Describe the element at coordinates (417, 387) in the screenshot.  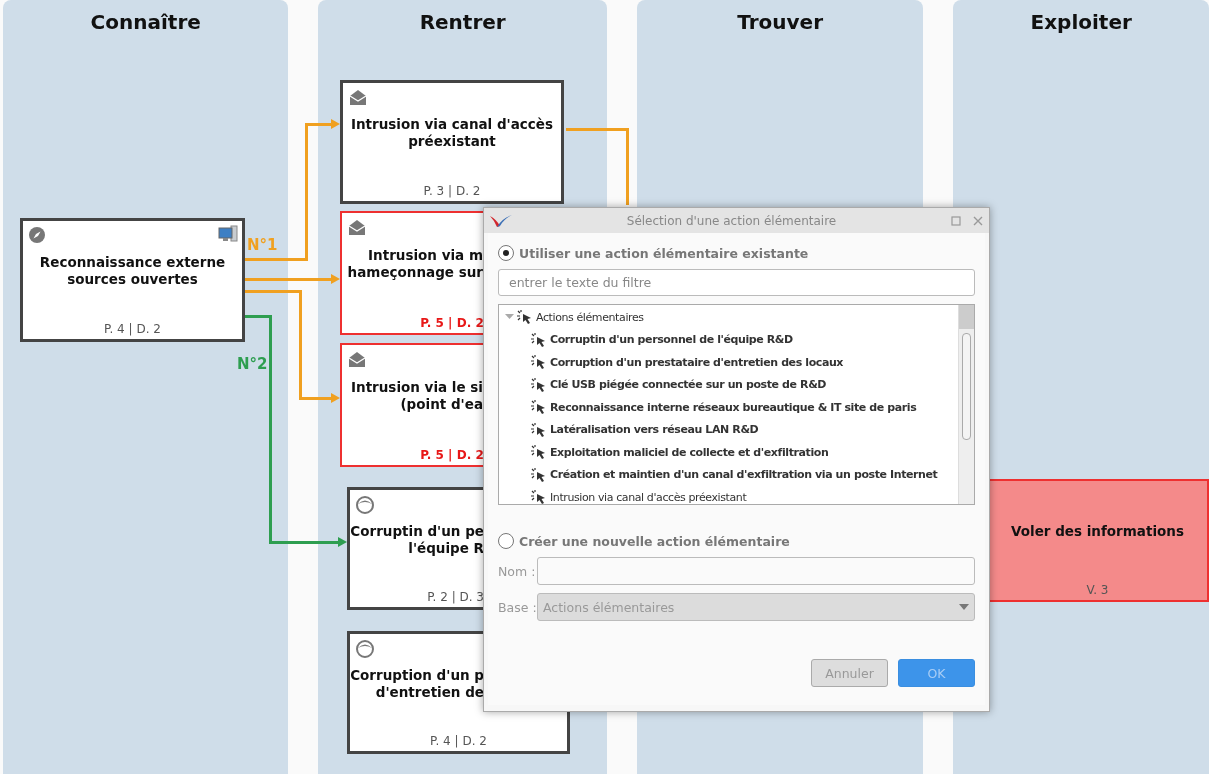
I see `card-title: Intrusion via le si` at that location.